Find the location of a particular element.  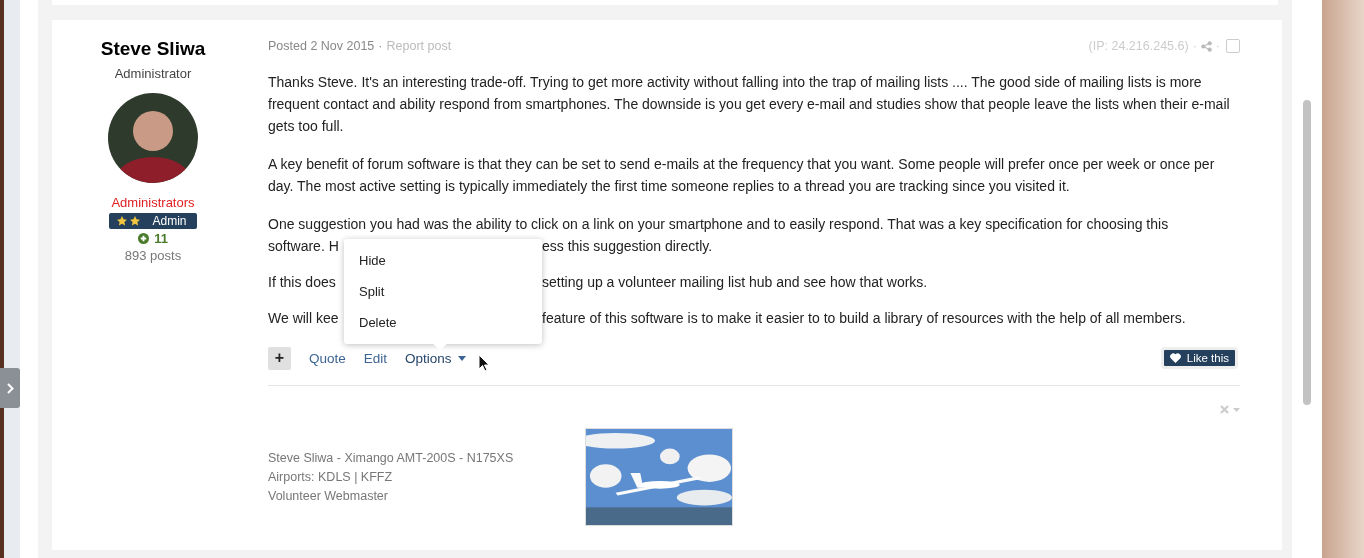

post-text: ess this suggestion directly. is located at coordinates (628, 246).